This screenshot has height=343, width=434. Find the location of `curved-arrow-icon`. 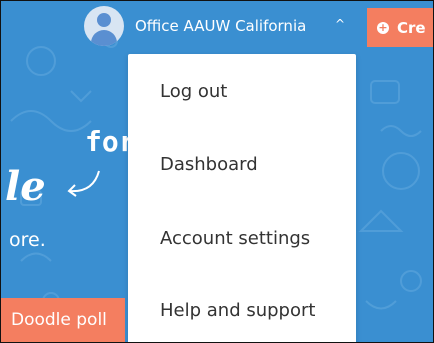

curved-arrow-icon is located at coordinates (83, 183).